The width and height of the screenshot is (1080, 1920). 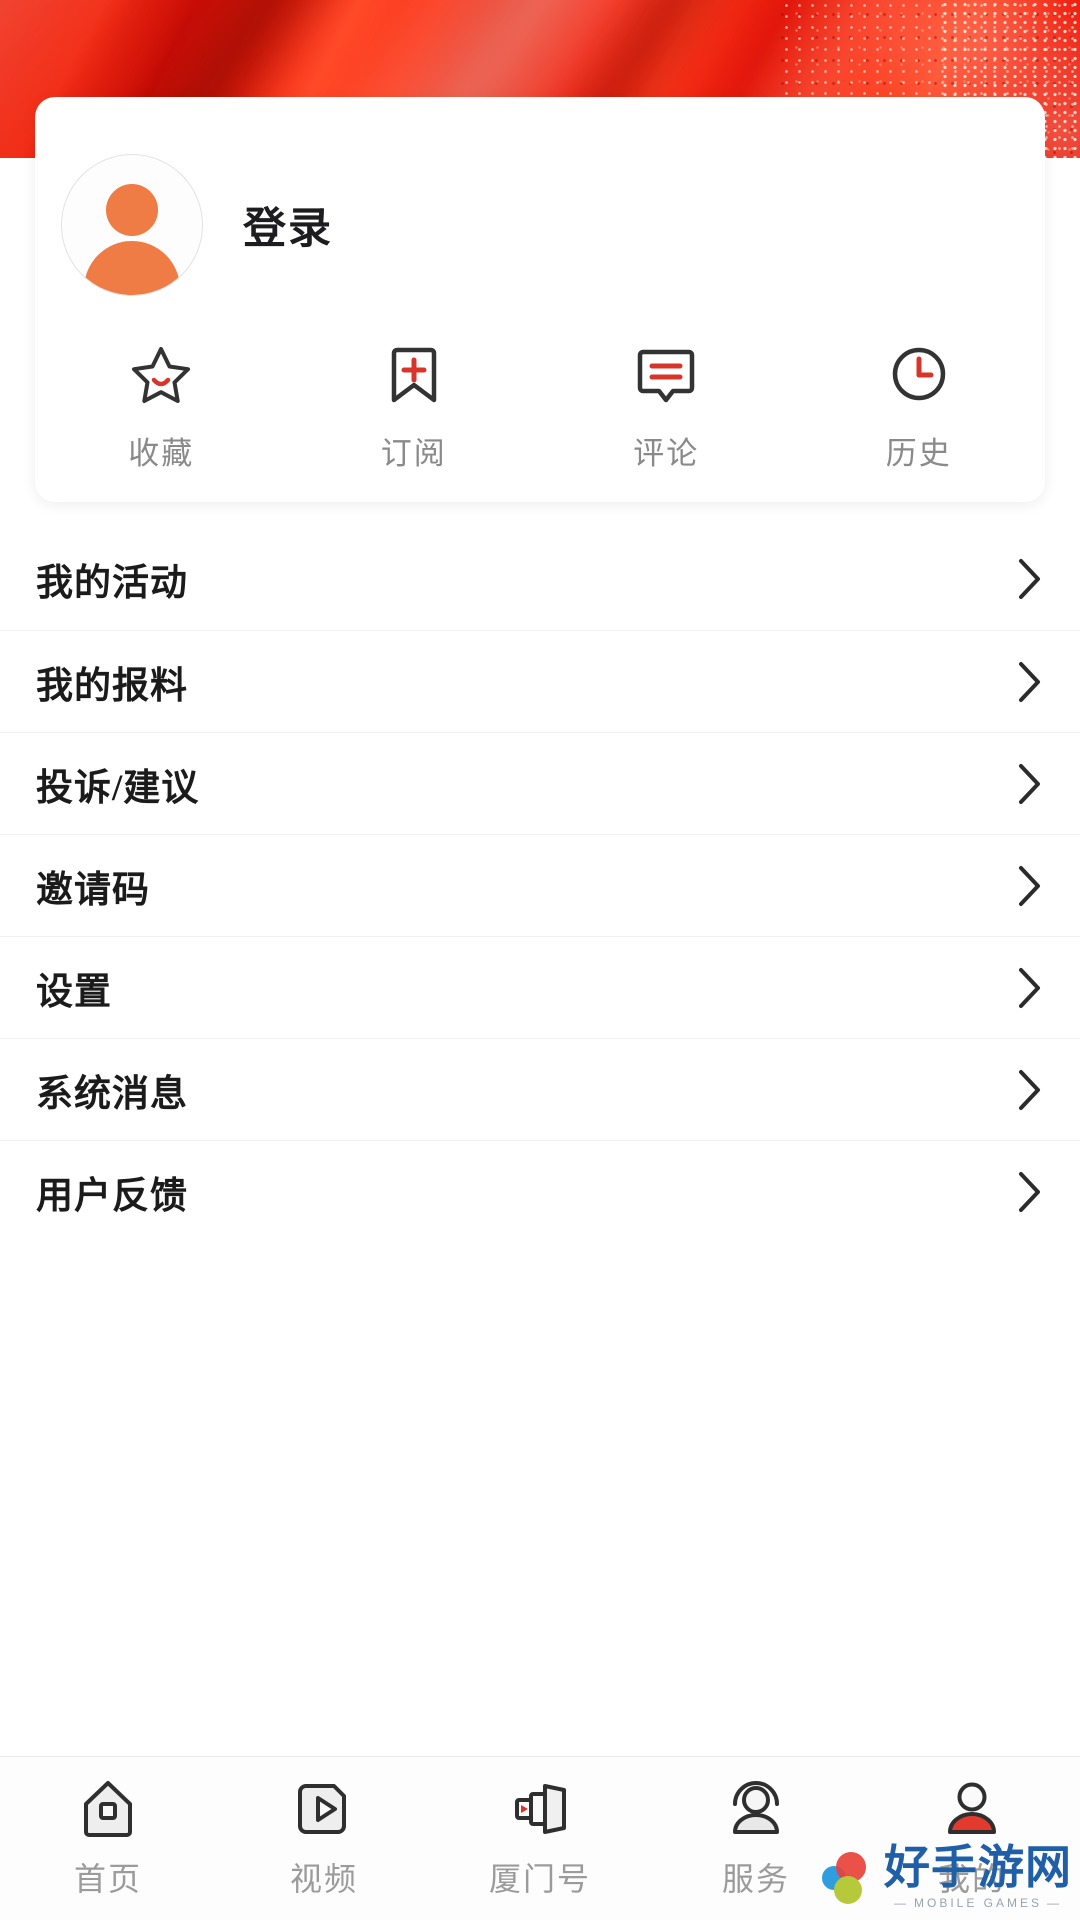 What do you see at coordinates (666, 407) in the screenshot?
I see `quick-action-comment: 评论` at bounding box center [666, 407].